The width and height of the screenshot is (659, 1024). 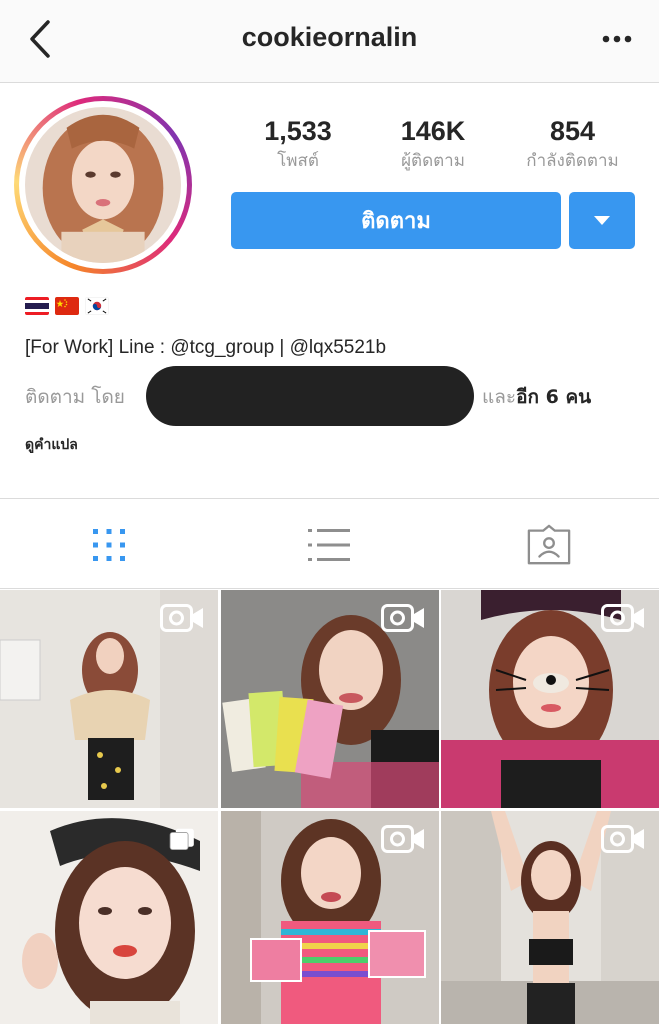 I want to click on following-stat: 854 กำลังติดตาม, so click(x=572, y=145).